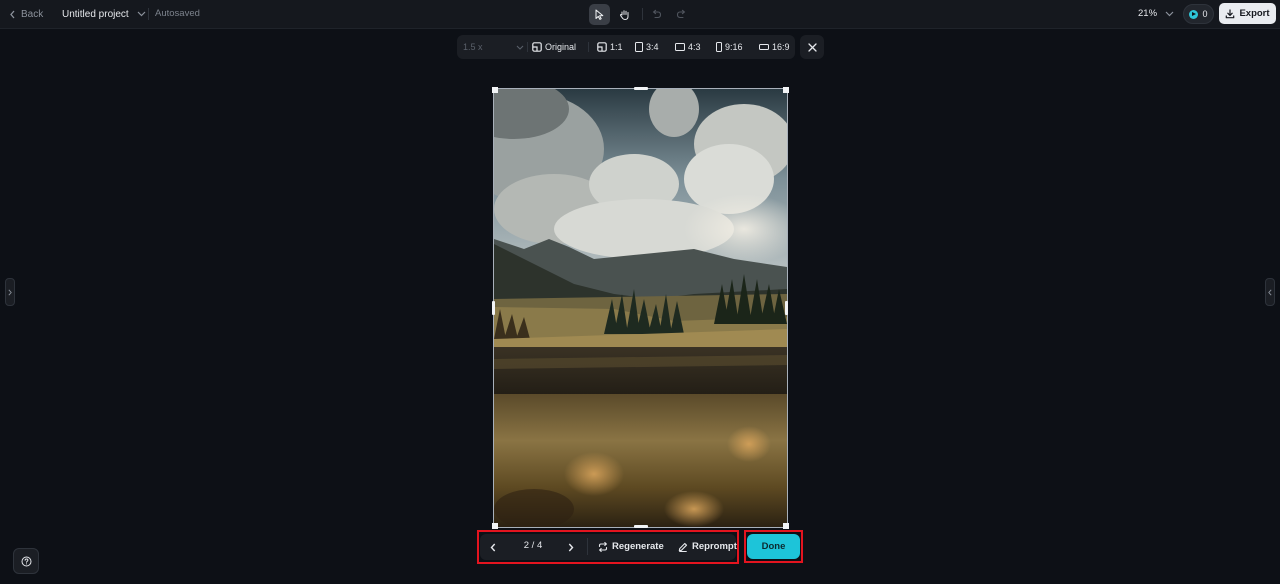  Describe the element at coordinates (641, 526) in the screenshot. I see `crop-handle-bottom` at that location.